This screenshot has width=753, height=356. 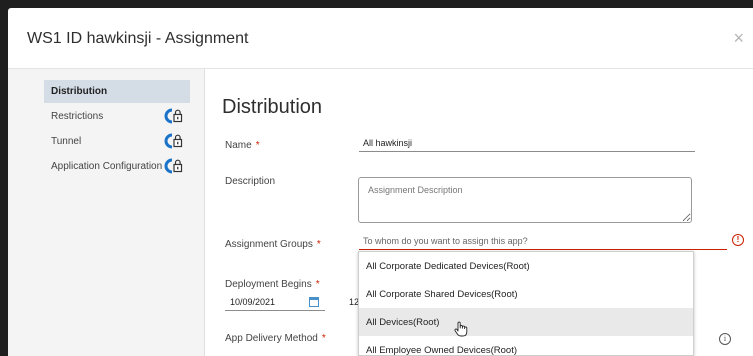 What do you see at coordinates (272, 107) in the screenshot?
I see `page-title: Distribution` at bounding box center [272, 107].